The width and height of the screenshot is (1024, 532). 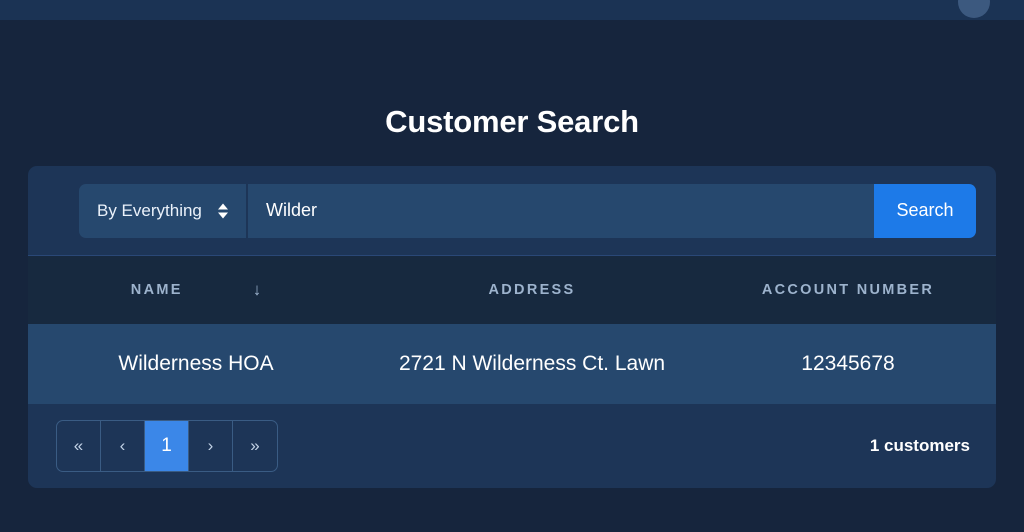 What do you see at coordinates (156, 290) in the screenshot?
I see `column-header-name-label: NAME` at bounding box center [156, 290].